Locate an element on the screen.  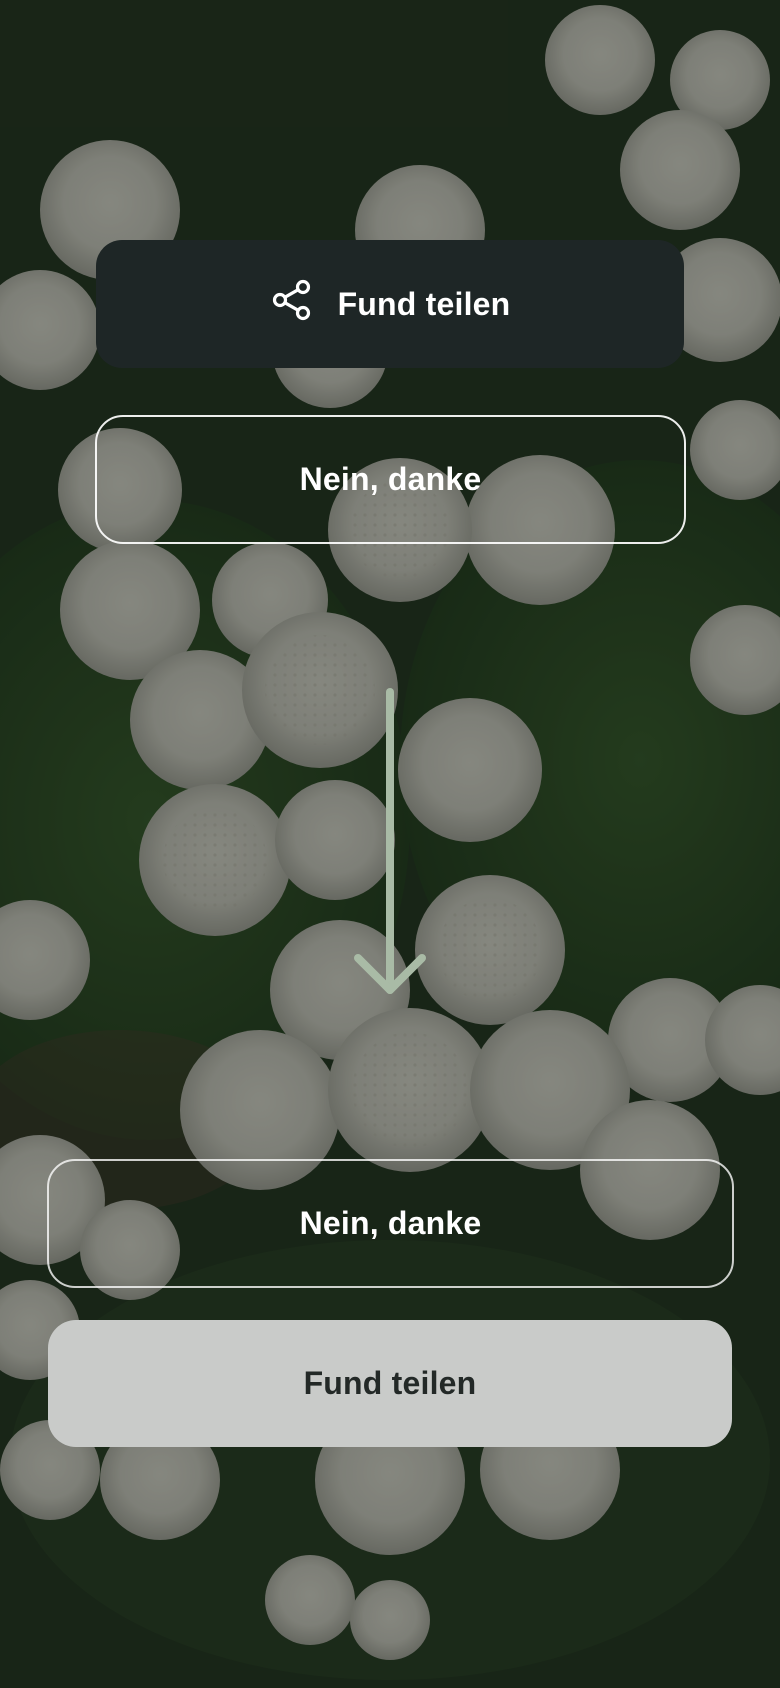
share-find-button: Fund teilen is located at coordinates (390, 304).